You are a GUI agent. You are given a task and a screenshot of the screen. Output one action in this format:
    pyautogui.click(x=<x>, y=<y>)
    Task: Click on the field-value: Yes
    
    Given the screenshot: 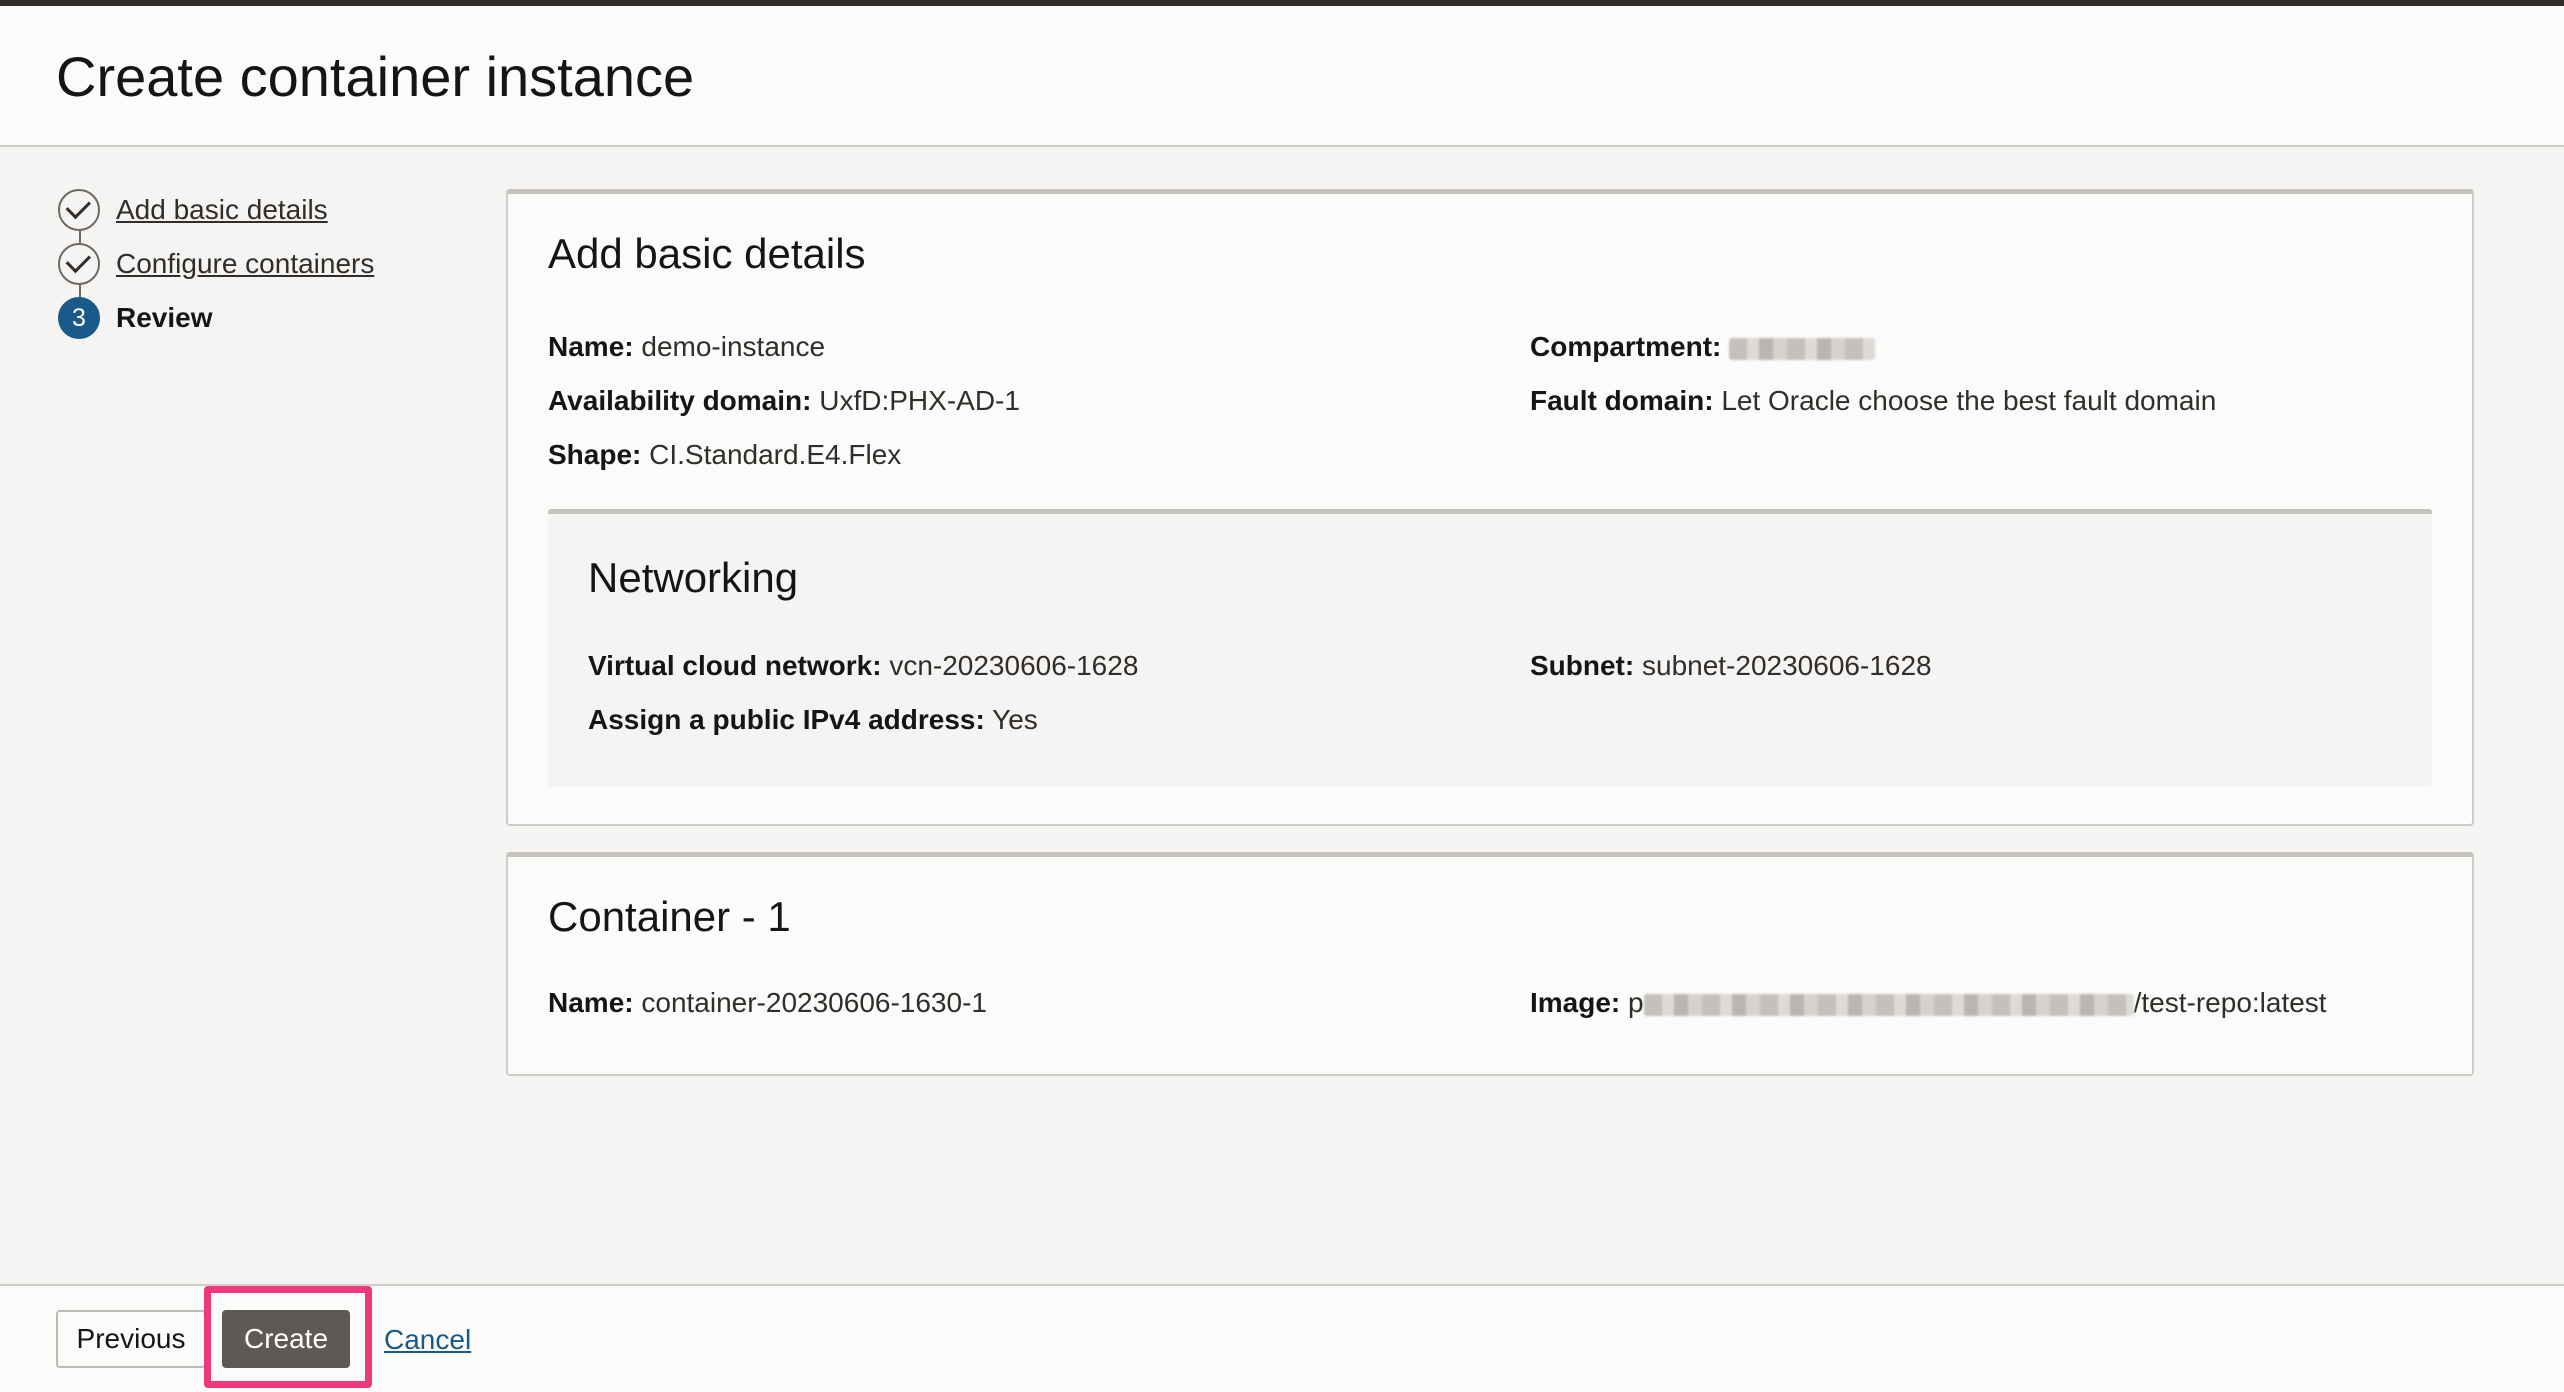 What is the action you would take?
    pyautogui.click(x=1015, y=719)
    